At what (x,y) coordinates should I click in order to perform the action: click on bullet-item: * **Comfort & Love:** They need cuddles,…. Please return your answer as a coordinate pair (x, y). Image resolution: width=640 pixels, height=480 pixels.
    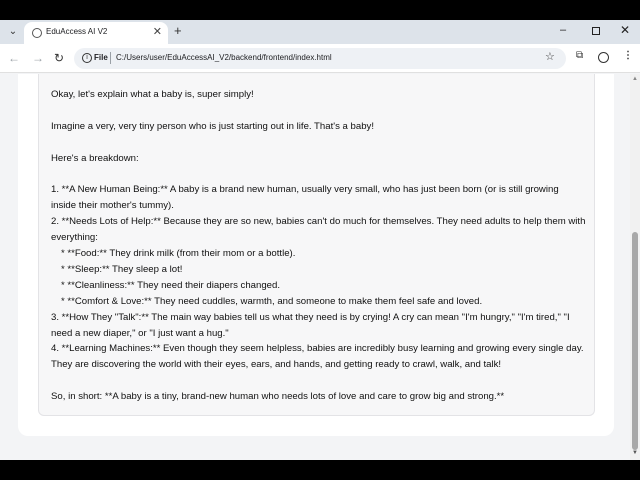
    Looking at the image, I should click on (272, 301).